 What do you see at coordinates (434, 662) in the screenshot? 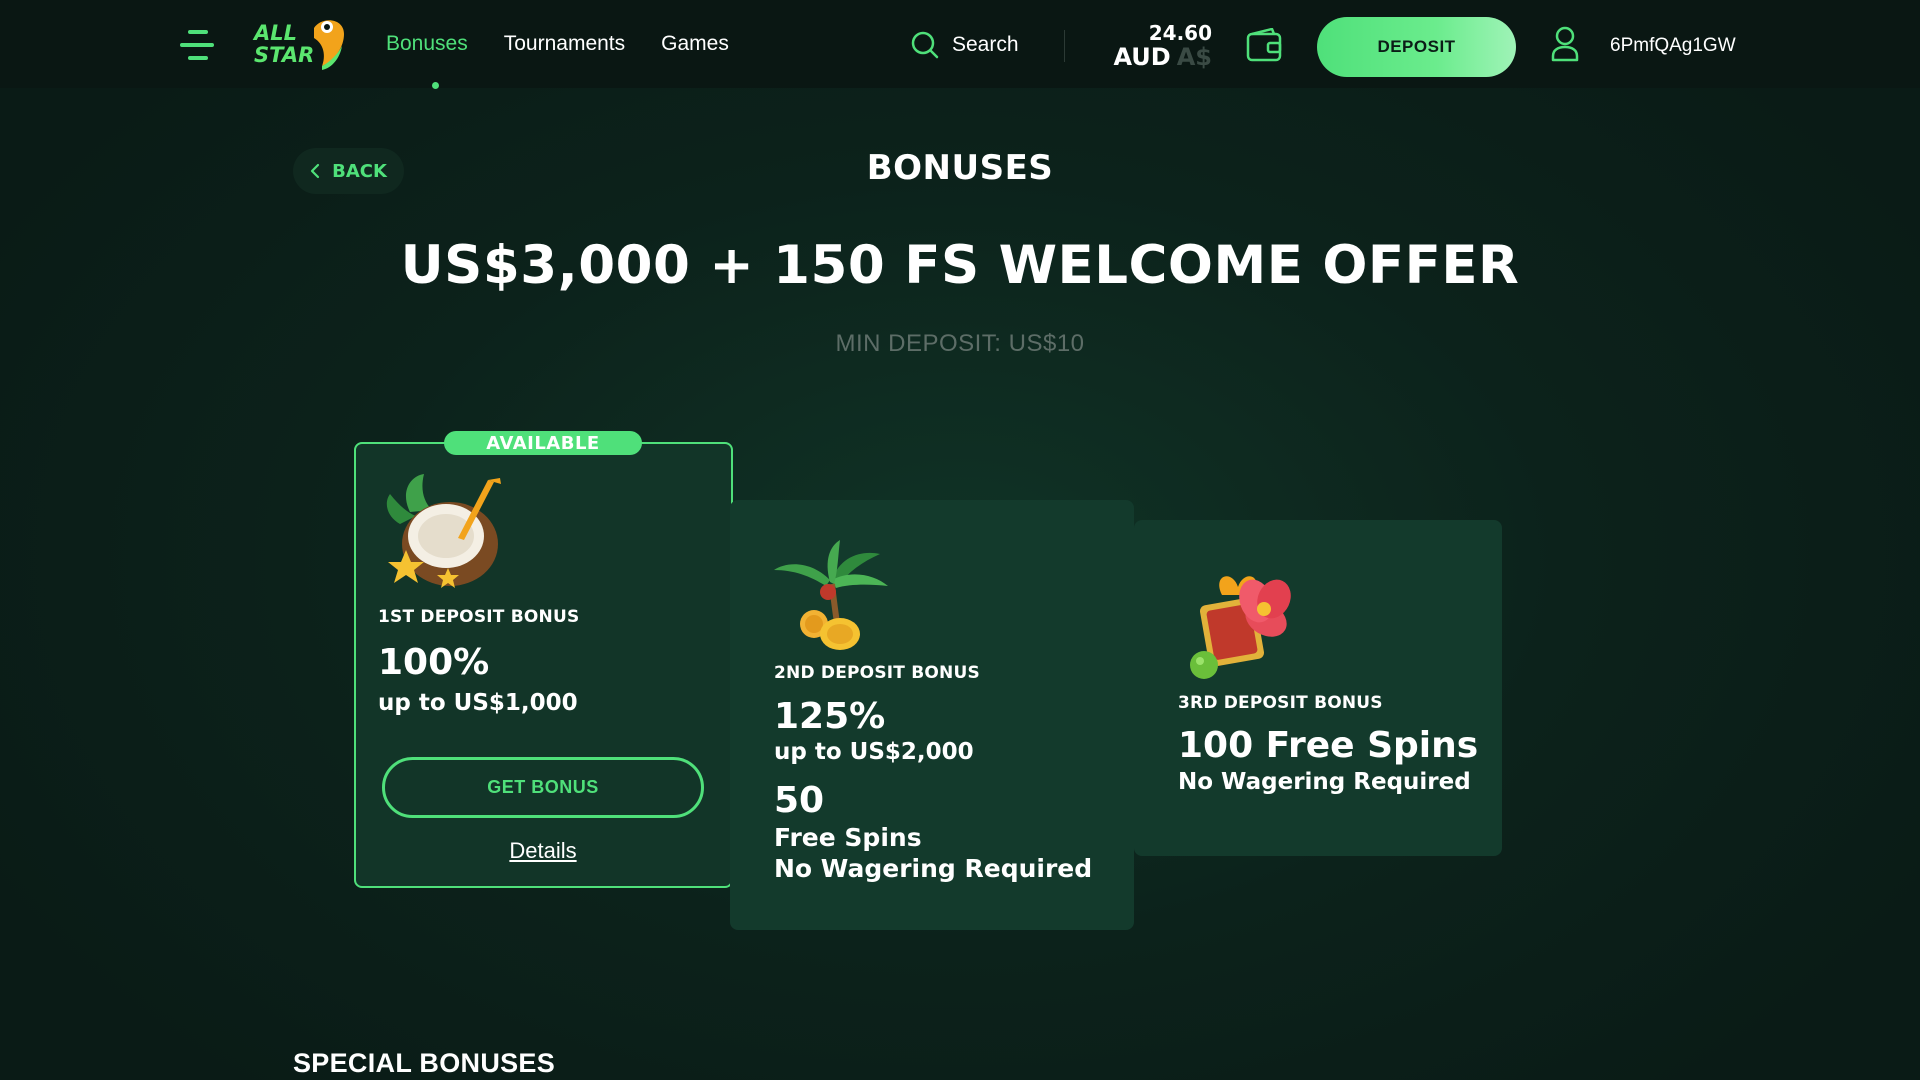
I see `card-1-percent: 100%` at bounding box center [434, 662].